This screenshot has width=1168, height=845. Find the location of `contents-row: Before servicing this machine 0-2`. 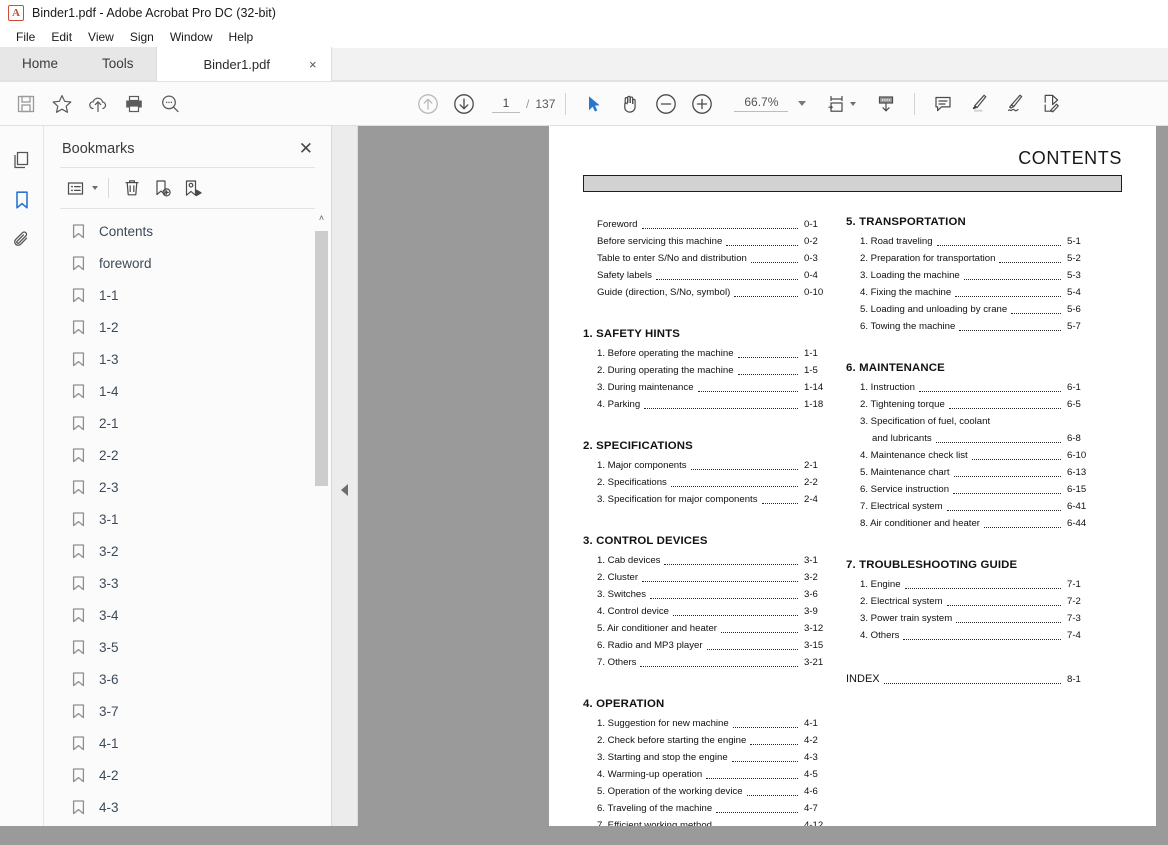

contents-row: Before servicing this machine 0-2 is located at coordinates (705, 241).